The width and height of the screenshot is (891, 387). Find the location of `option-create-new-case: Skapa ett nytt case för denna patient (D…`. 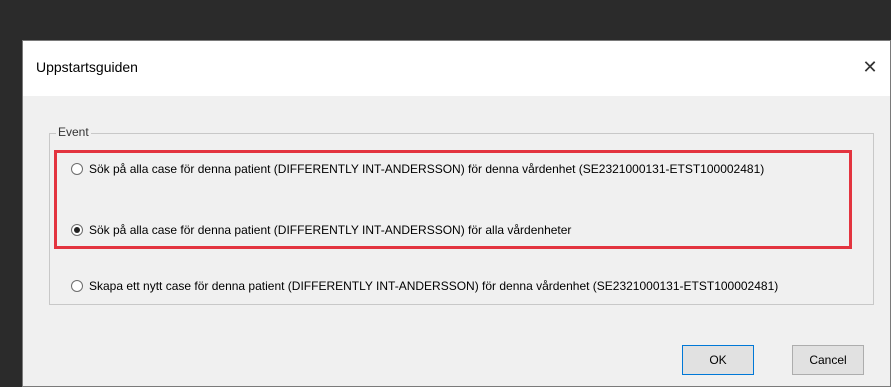

option-create-new-case: Skapa ett nytt case för denna patient (D… is located at coordinates (424, 286).